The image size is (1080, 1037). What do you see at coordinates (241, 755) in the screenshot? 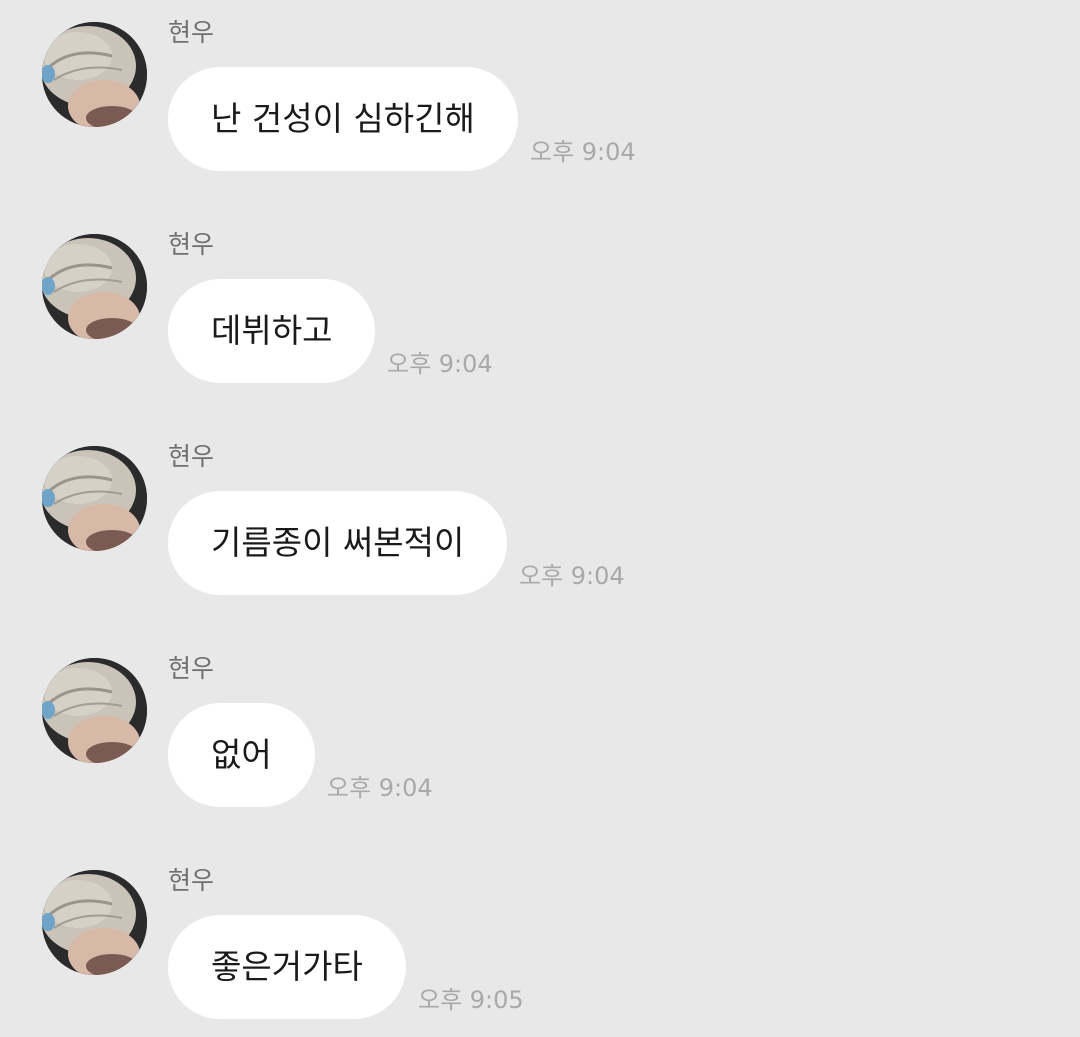
I see `message-bubble: 없어` at bounding box center [241, 755].